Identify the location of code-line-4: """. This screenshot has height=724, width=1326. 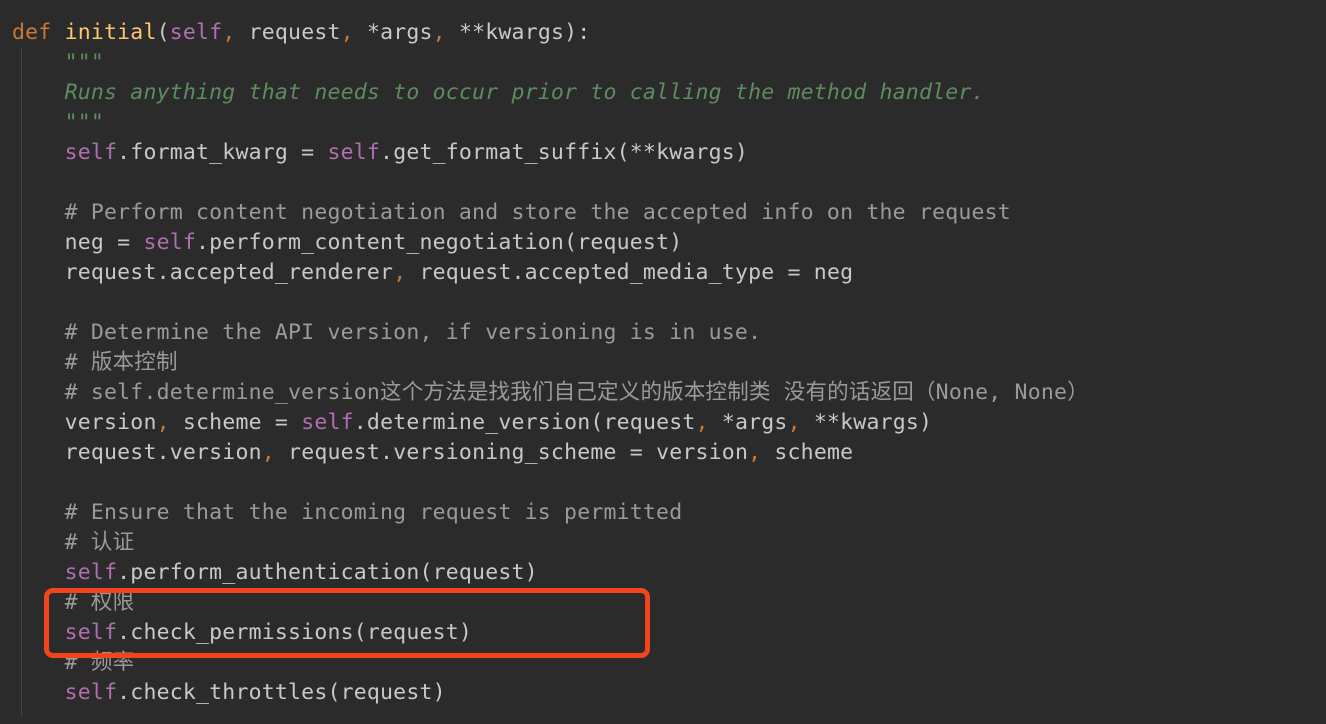
(663, 123).